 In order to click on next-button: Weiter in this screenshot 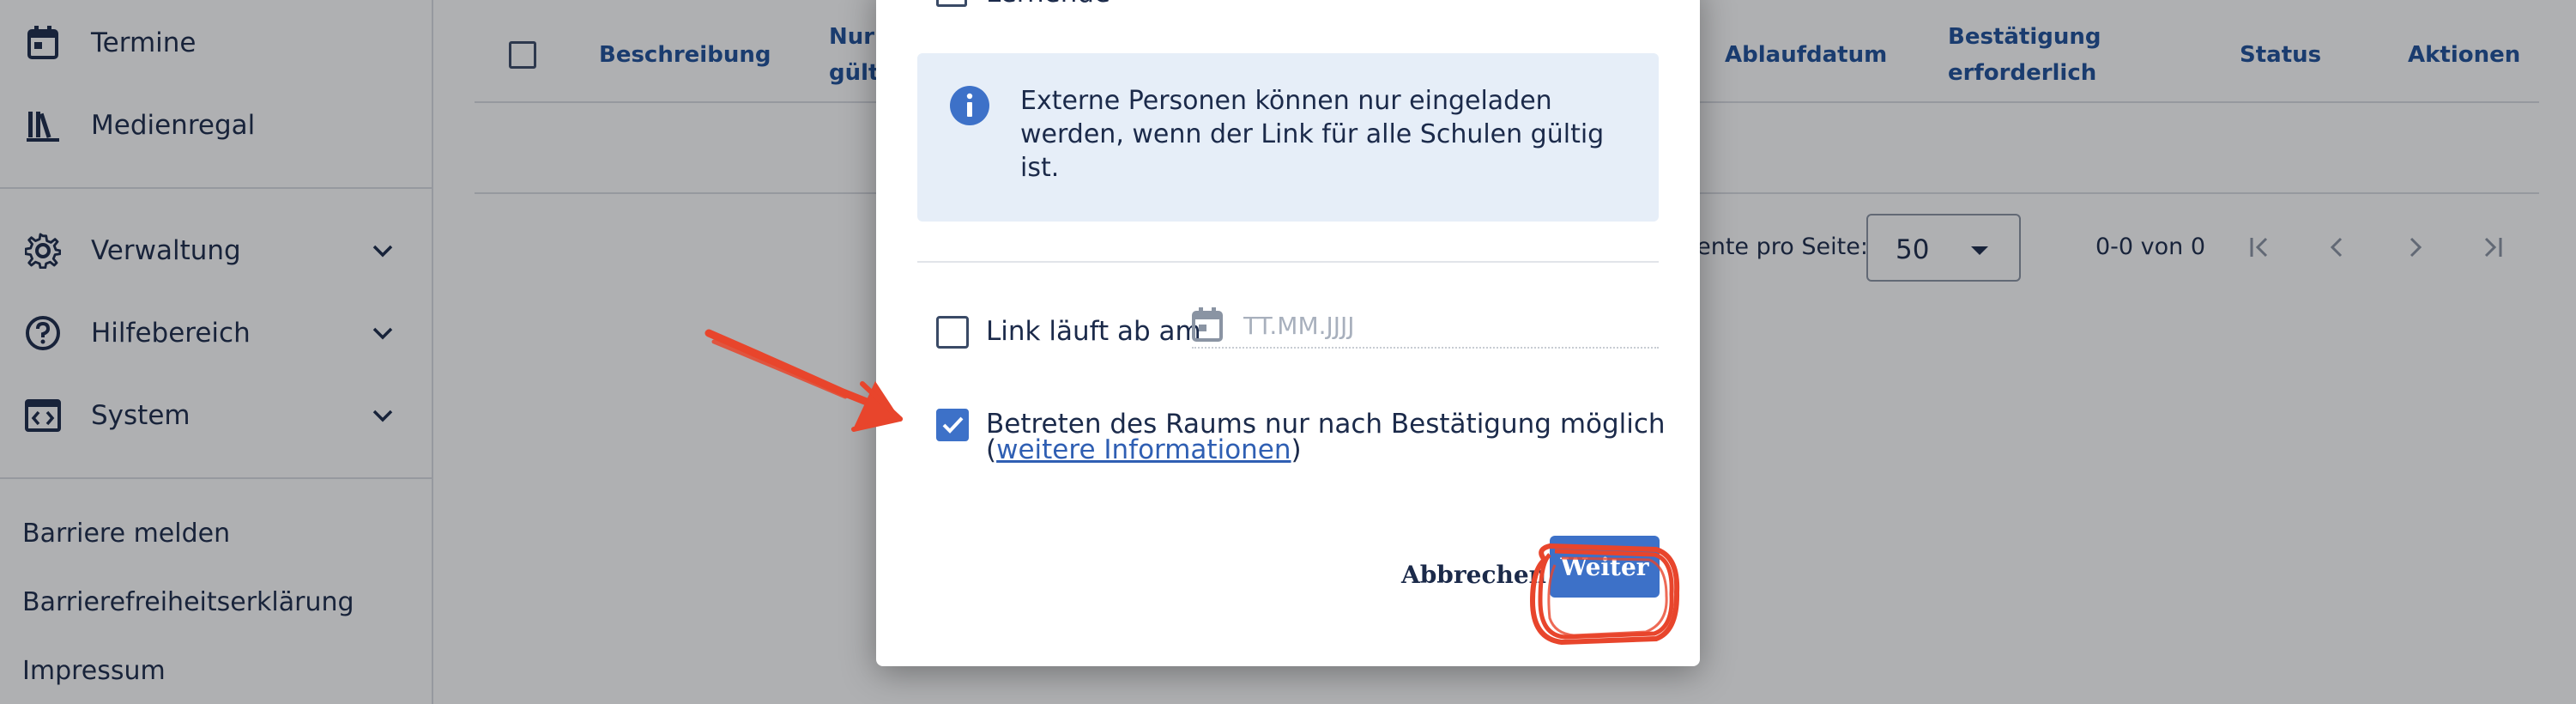, I will do `click(1605, 567)`.